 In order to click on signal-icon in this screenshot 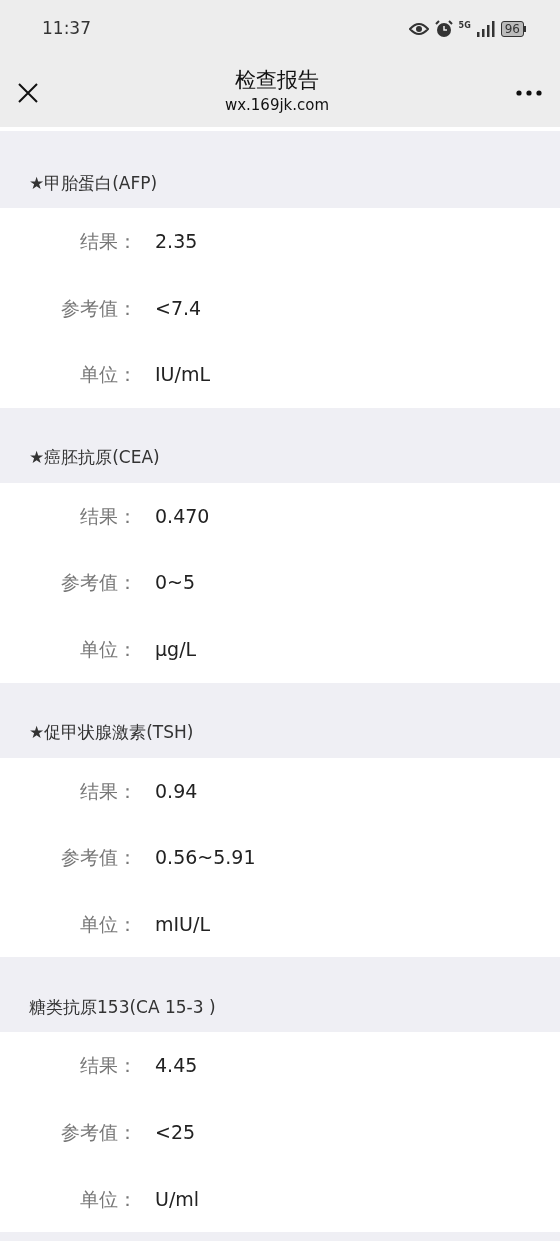, I will do `click(485, 29)`.